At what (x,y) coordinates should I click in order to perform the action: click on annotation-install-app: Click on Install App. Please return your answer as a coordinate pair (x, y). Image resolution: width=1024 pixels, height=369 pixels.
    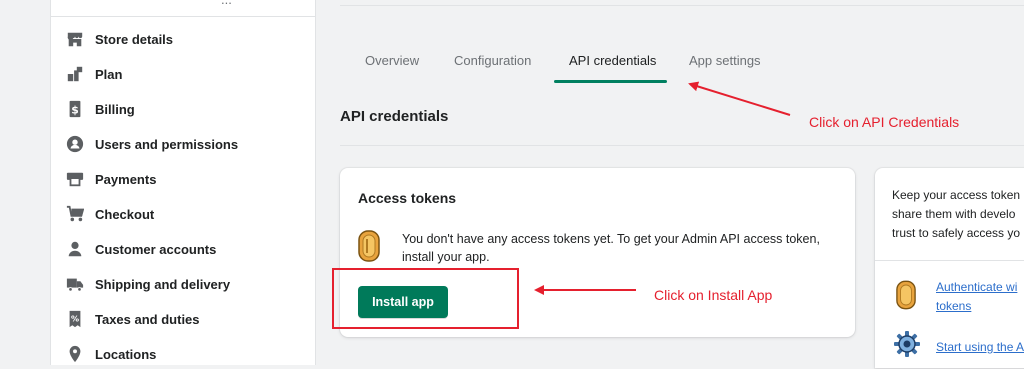
    Looking at the image, I should click on (713, 295).